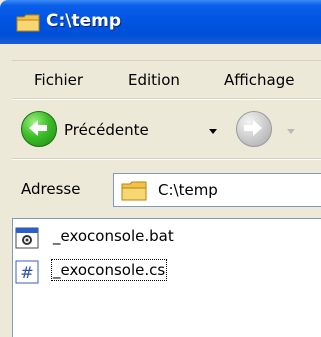 Image resolution: width=321 pixels, height=337 pixels. I want to click on forward-arrow-icon, so click(253, 128).